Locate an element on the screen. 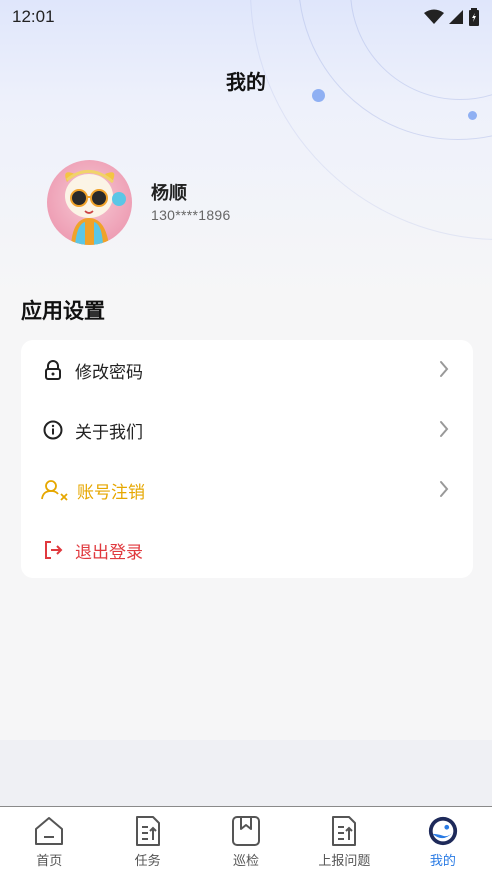 Image resolution: width=492 pixels, height=875 pixels. avatar is located at coordinates (89, 202).